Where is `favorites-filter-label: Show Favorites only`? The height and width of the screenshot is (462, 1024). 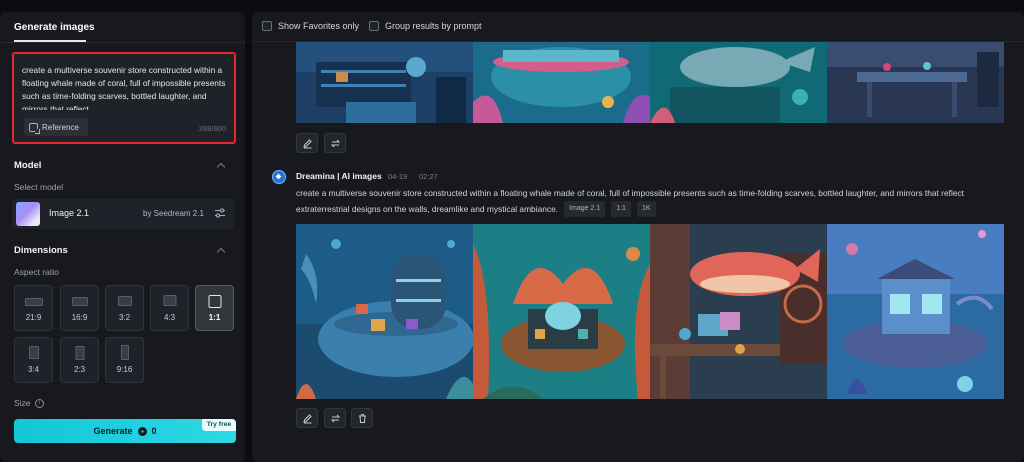 favorites-filter-label: Show Favorites only is located at coordinates (319, 26).